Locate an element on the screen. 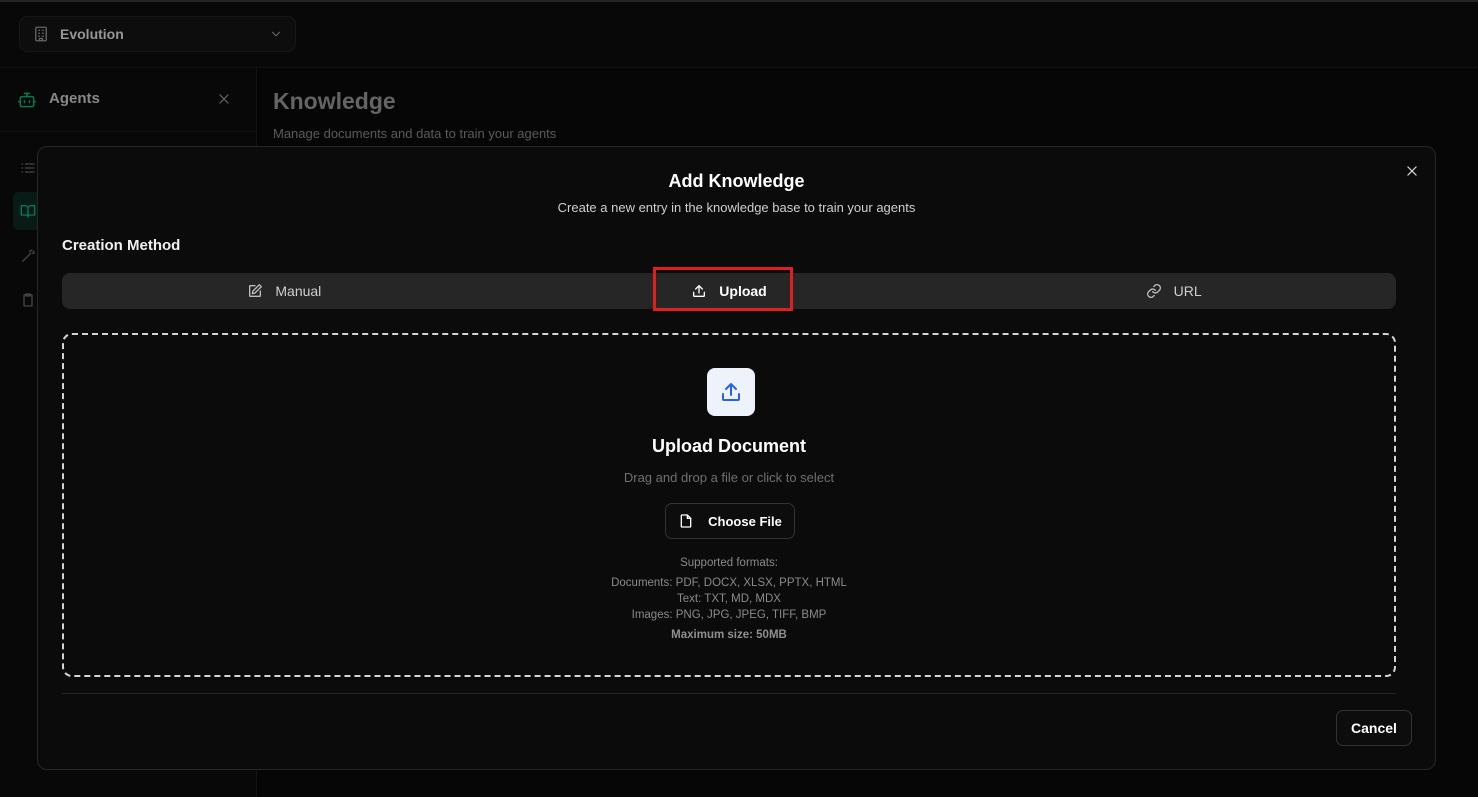  tab-url: URL is located at coordinates (1173, 291).